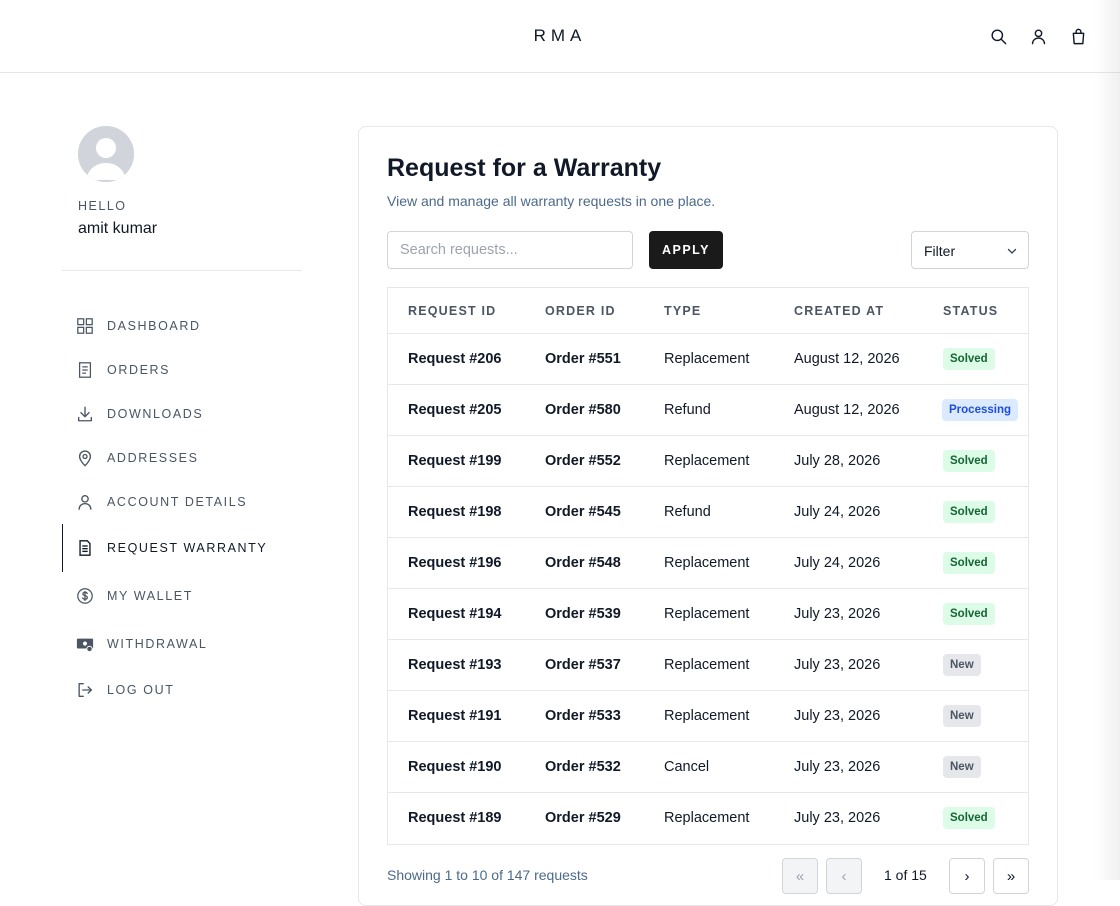 Image resolution: width=1120 pixels, height=906 pixels. Describe the element at coordinates (139, 370) in the screenshot. I see `sidebar-item-label: ORDERS` at that location.